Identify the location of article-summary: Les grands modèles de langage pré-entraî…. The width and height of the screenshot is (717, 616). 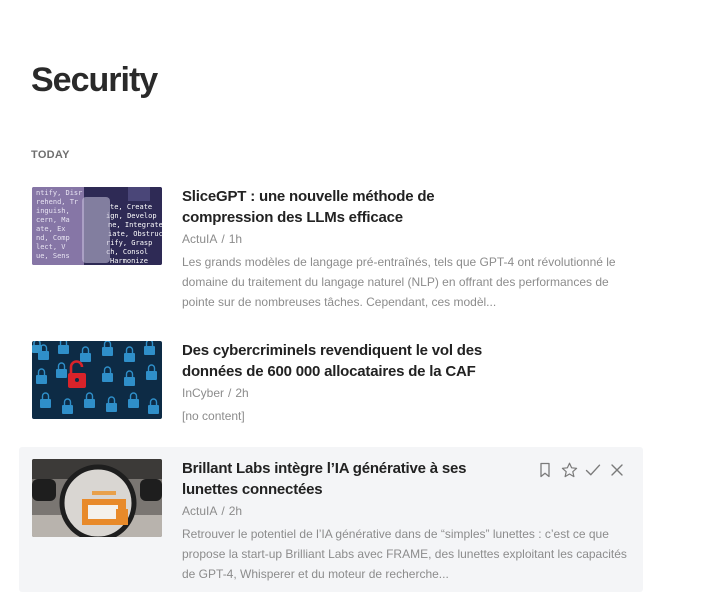
(399, 282).